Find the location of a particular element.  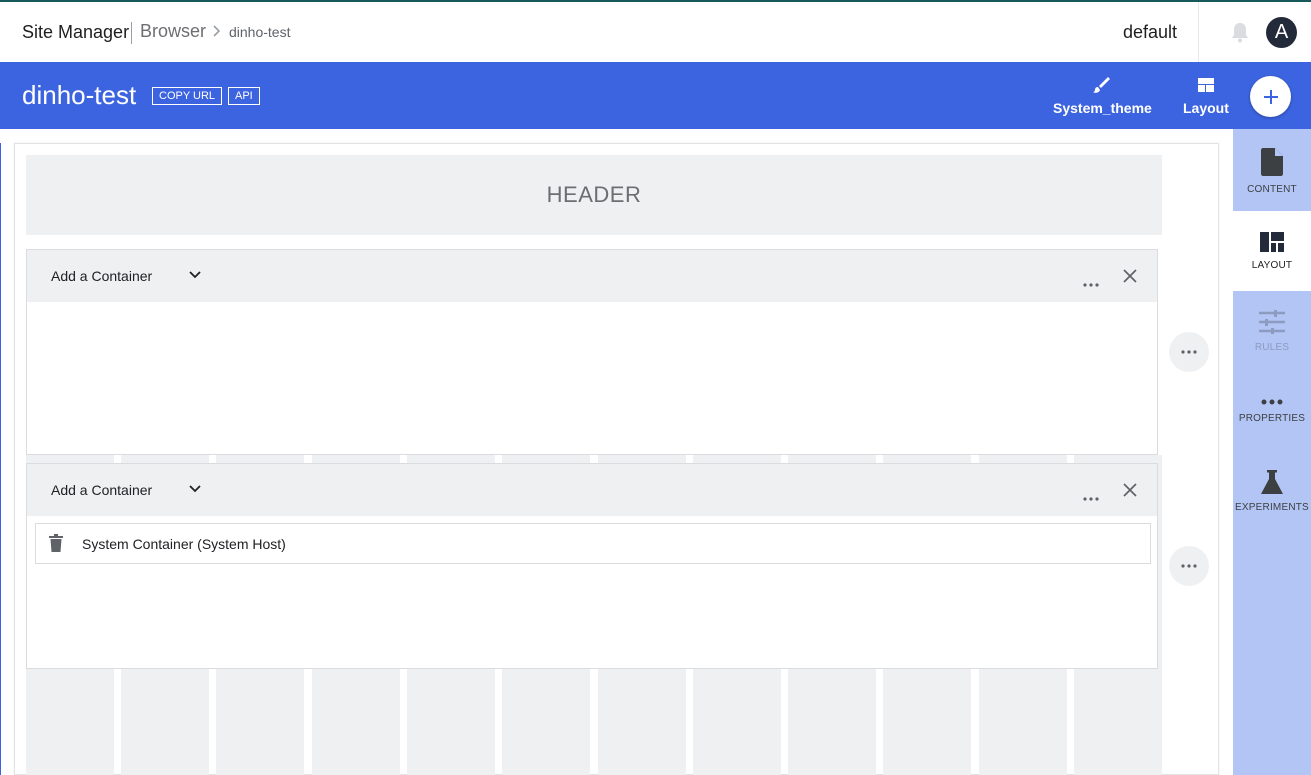

panel-tab-experiments: EXPERIMENTS is located at coordinates (1272, 491).